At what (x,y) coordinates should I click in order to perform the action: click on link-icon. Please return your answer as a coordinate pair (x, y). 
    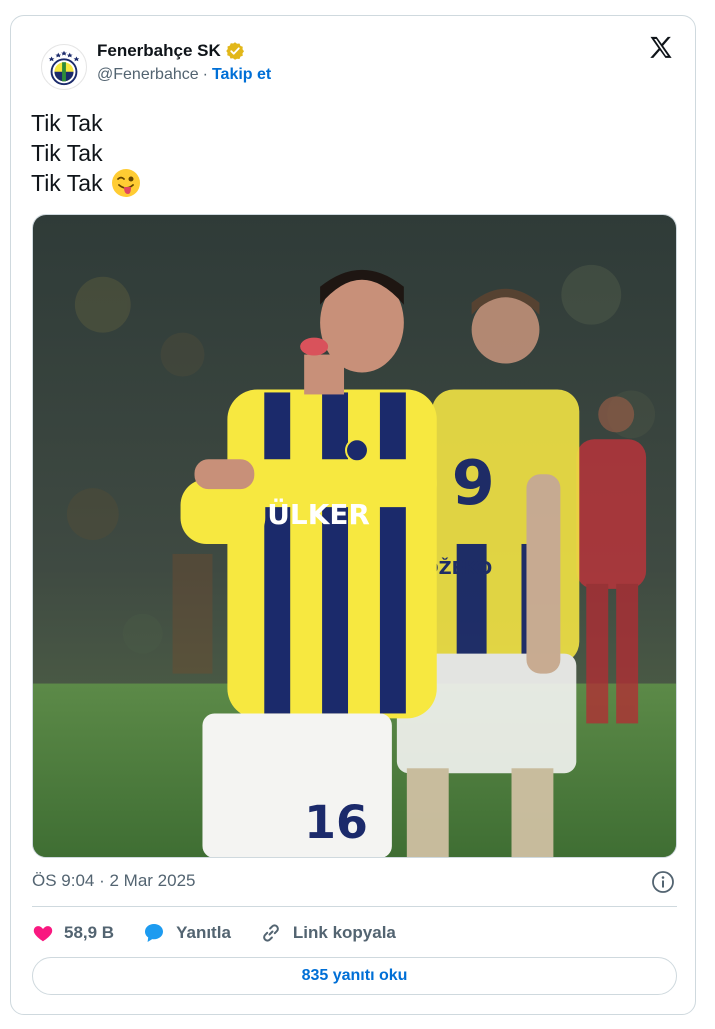
    Looking at the image, I should click on (271, 933).